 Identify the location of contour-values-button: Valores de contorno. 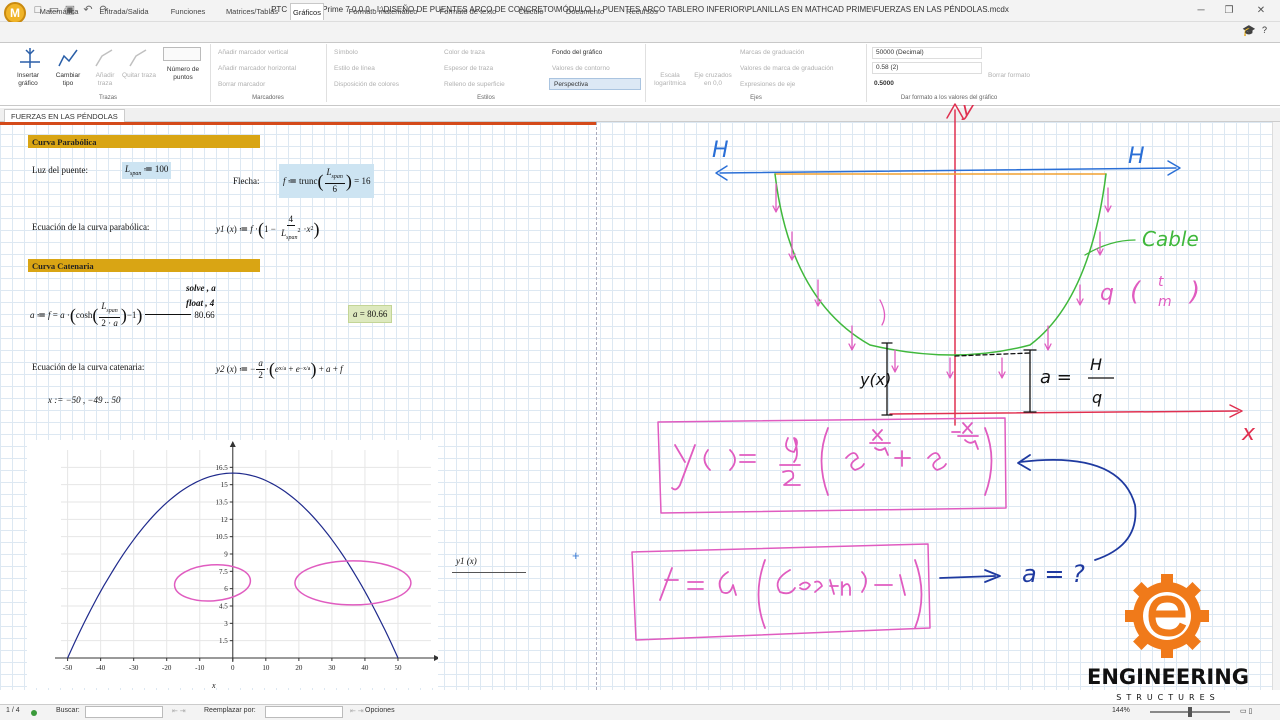
(581, 68).